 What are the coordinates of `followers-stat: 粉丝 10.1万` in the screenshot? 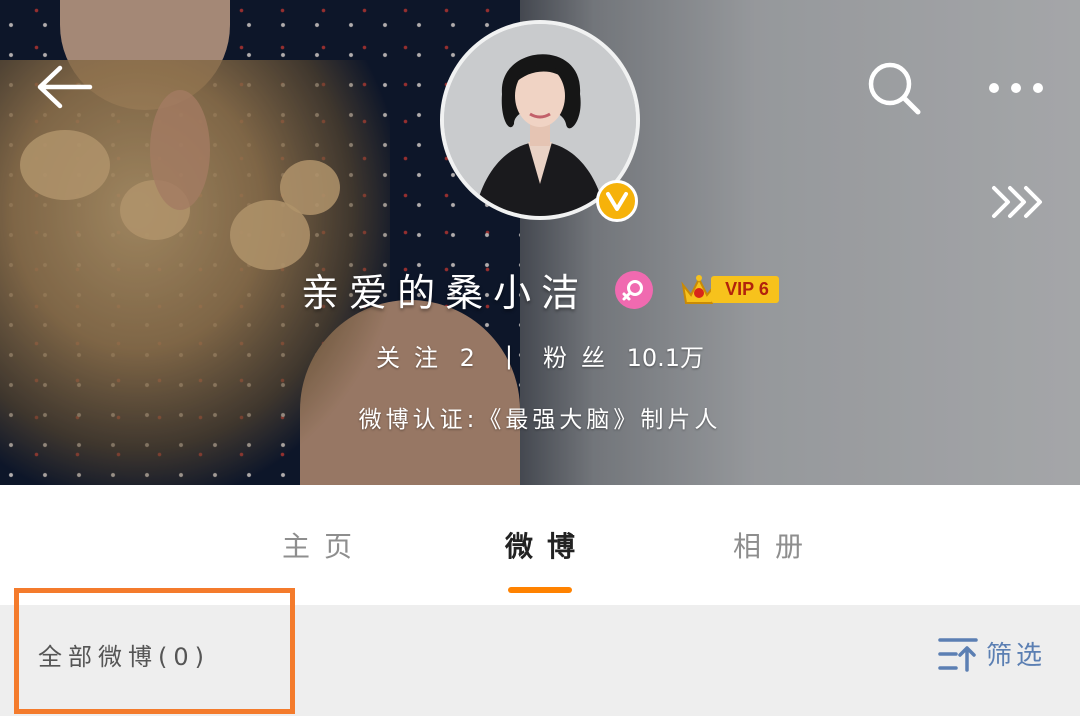 It's located at (623, 355).